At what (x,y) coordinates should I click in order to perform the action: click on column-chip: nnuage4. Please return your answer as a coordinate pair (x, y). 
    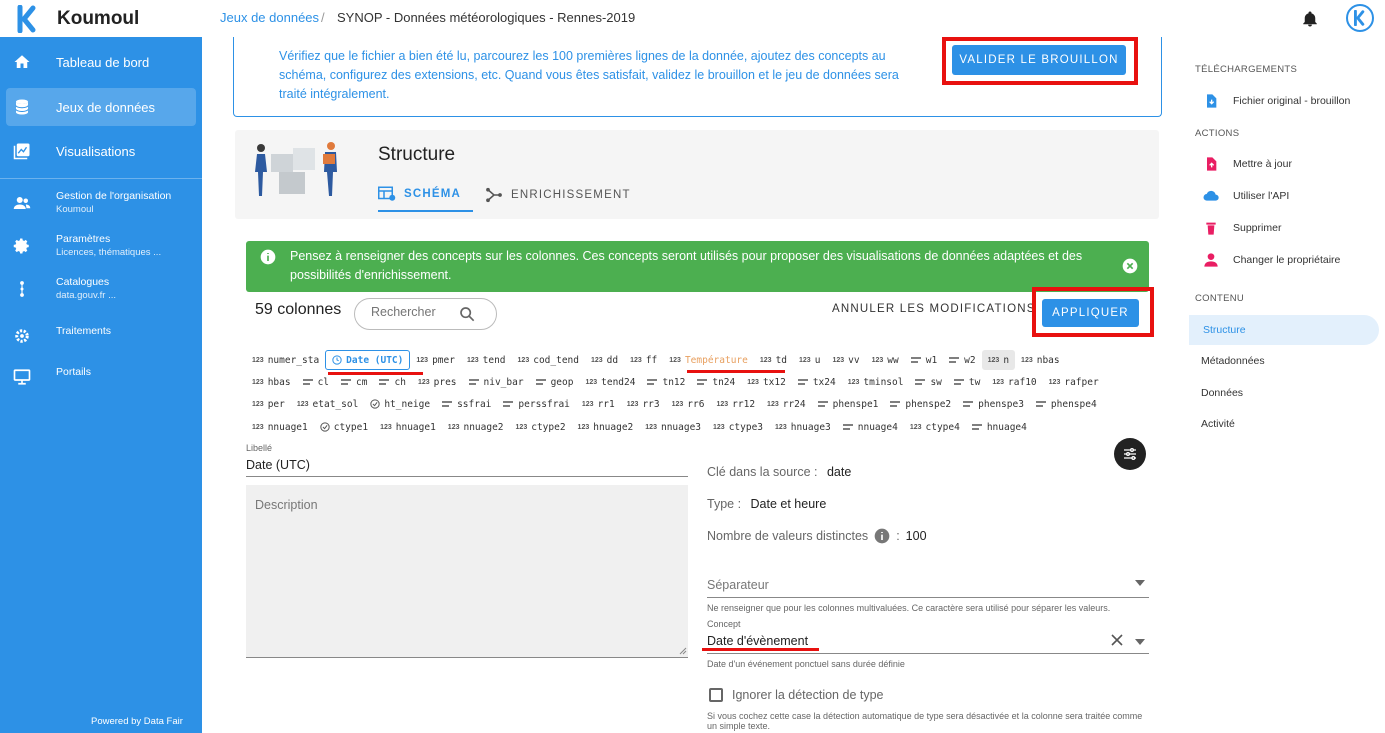
    Looking at the image, I should click on (870, 427).